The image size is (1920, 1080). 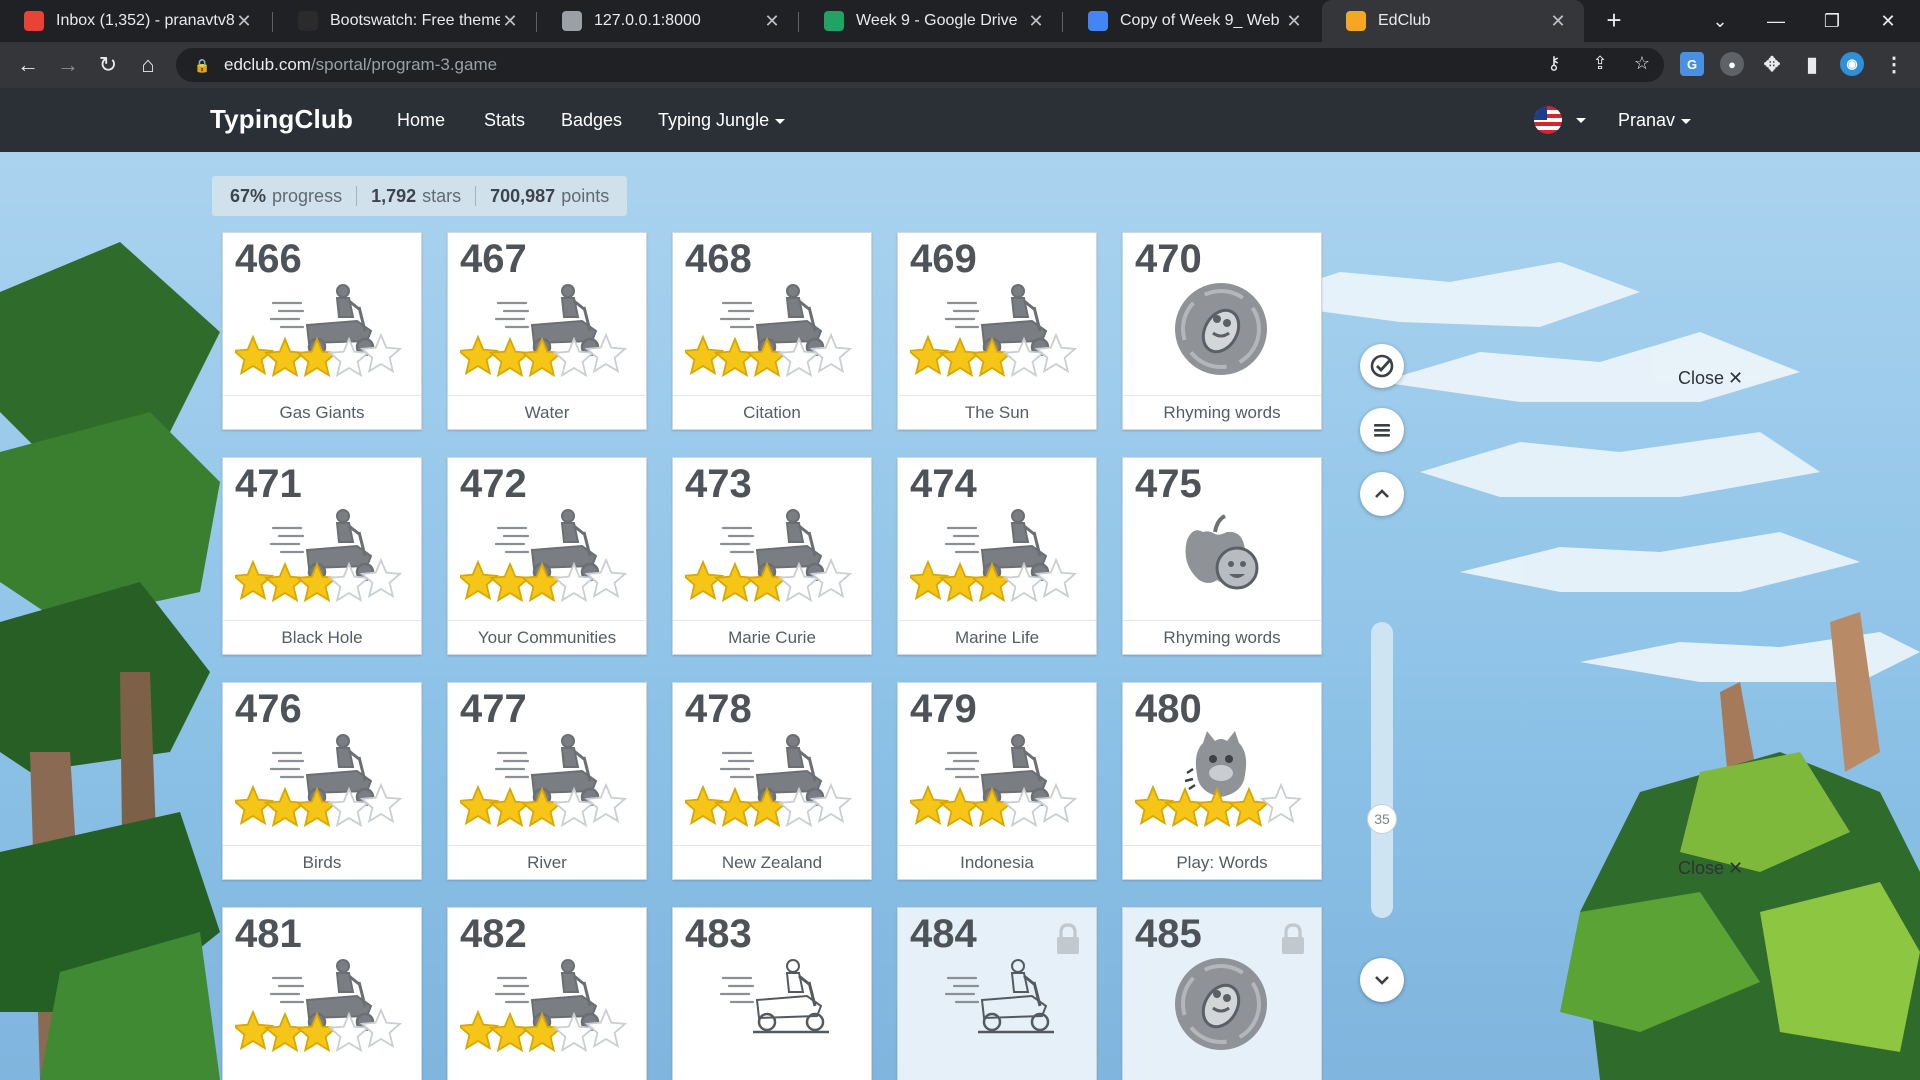 What do you see at coordinates (1581, 120) in the screenshot?
I see `language-chevron-down-icon` at bounding box center [1581, 120].